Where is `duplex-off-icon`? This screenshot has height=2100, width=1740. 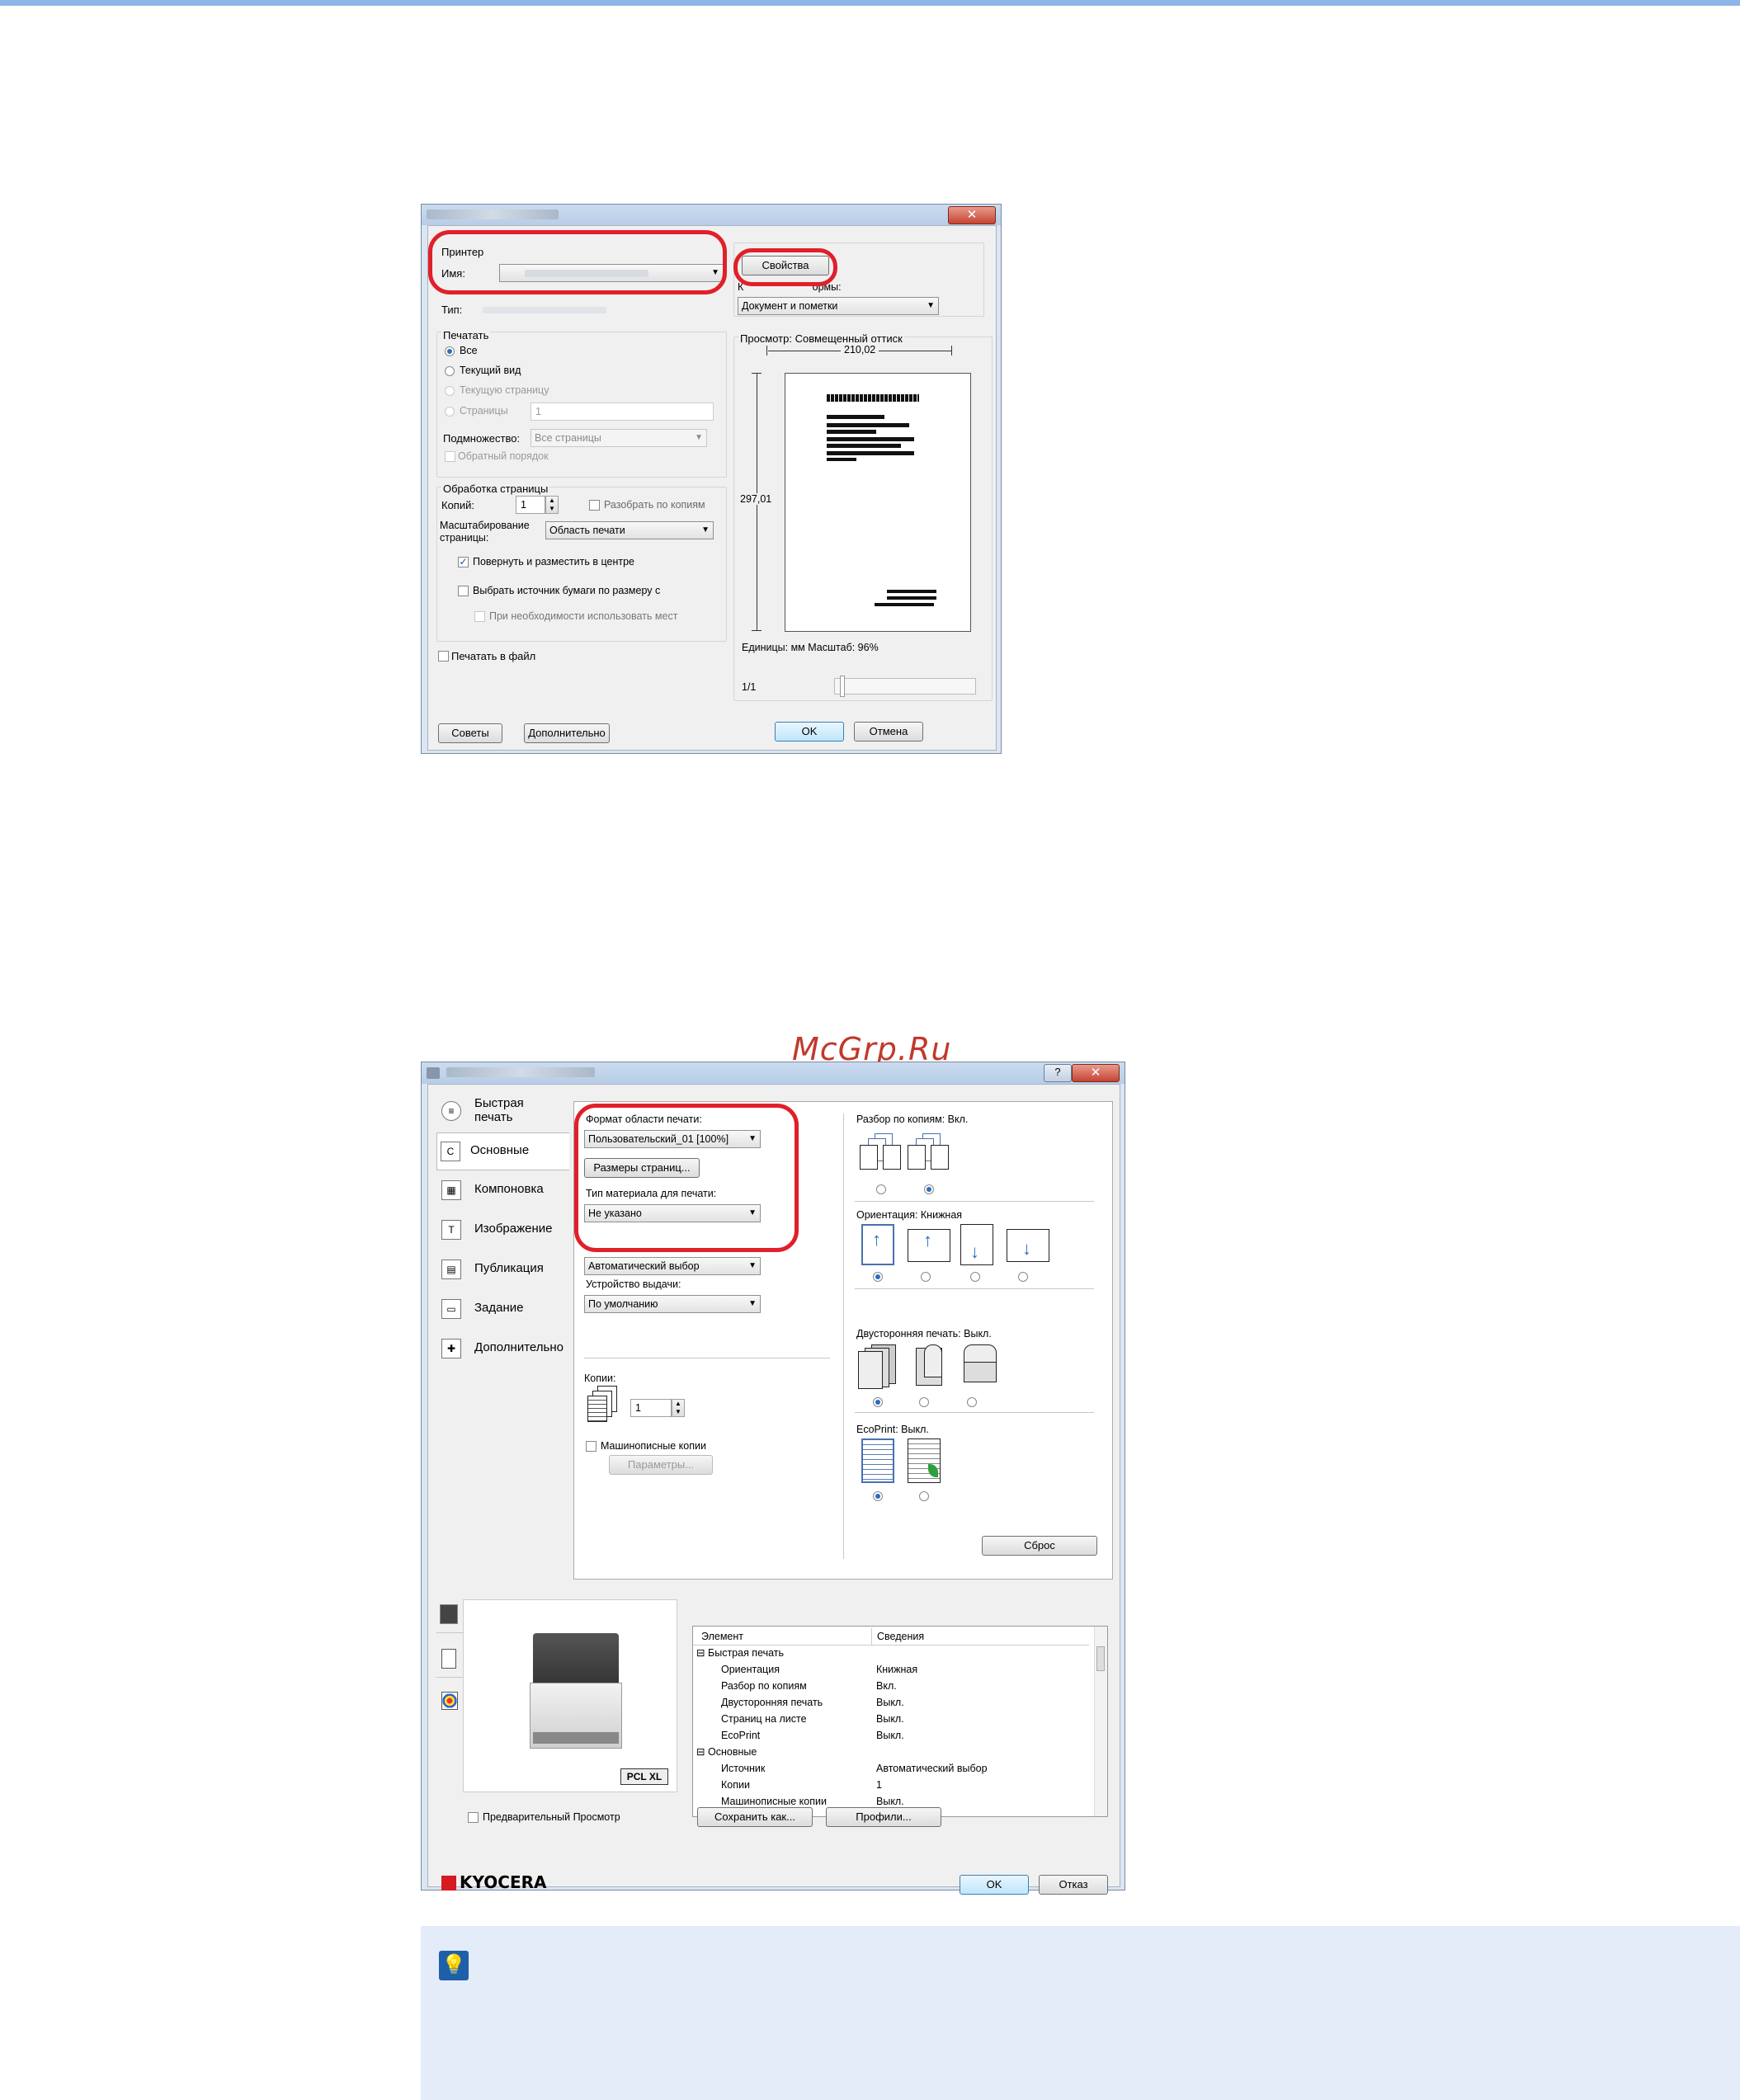
duplex-off-icon is located at coordinates (881, 1366).